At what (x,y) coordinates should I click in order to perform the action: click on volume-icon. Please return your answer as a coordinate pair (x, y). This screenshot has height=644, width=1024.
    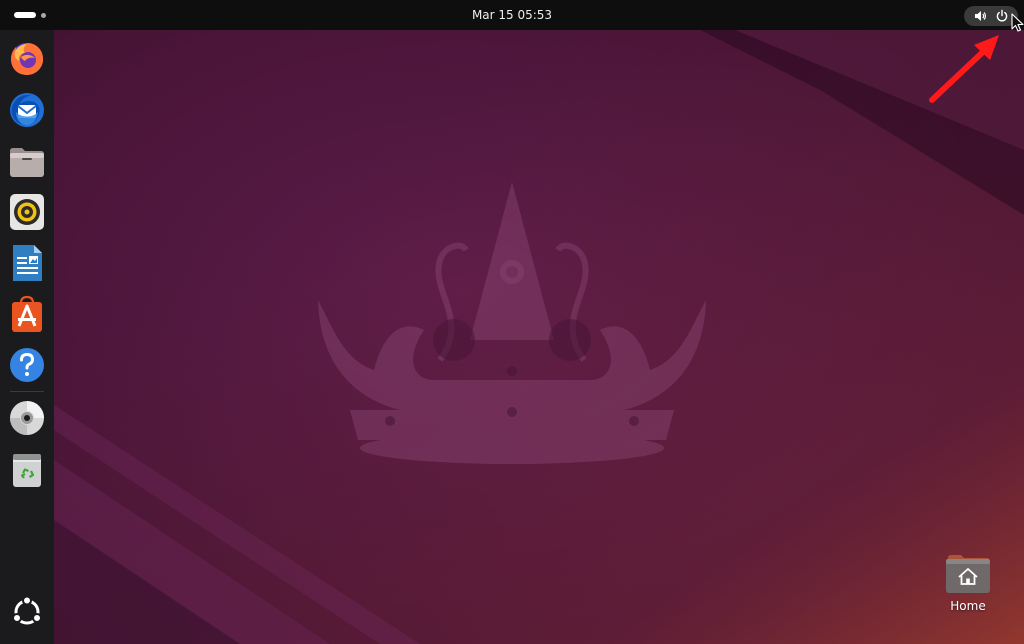
    Looking at the image, I should click on (980, 16).